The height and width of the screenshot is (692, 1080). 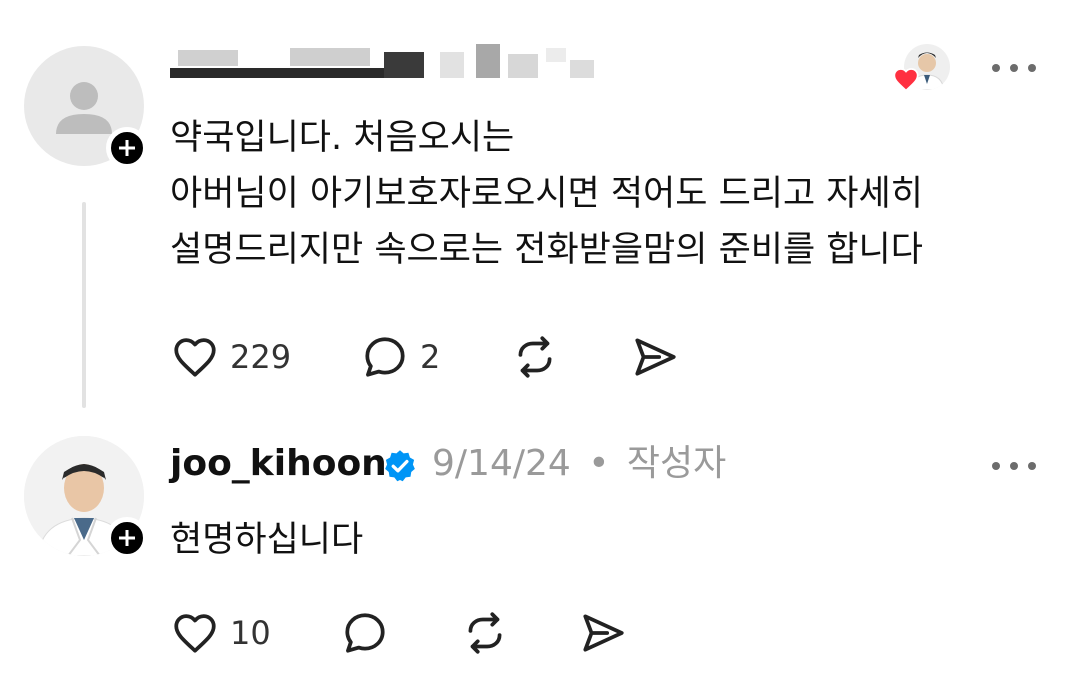 I want to click on username: joo_kihoon, so click(x=278, y=464).